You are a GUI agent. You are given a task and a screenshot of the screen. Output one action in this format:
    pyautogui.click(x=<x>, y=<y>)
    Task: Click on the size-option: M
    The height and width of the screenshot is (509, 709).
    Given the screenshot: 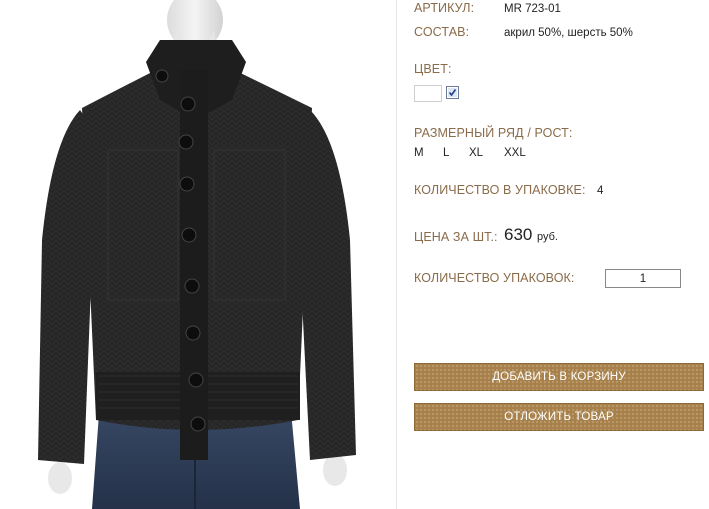 What is the action you would take?
    pyautogui.click(x=419, y=153)
    